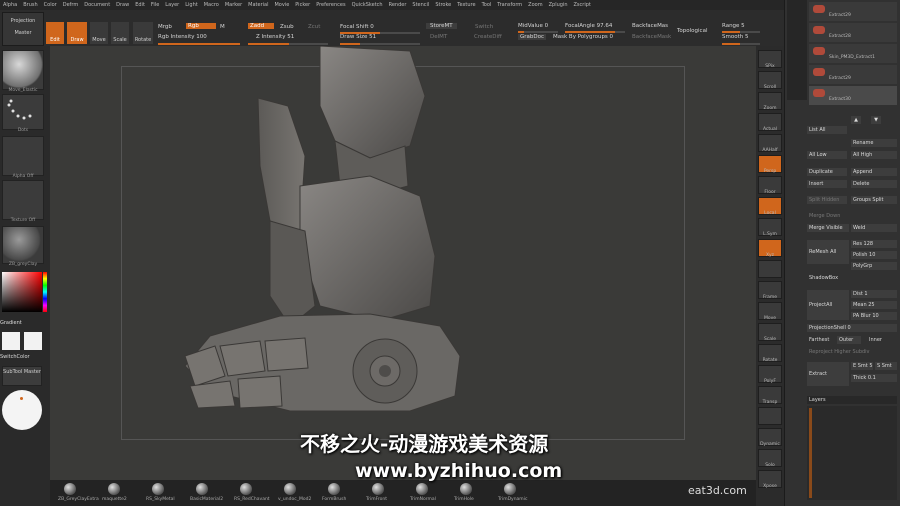  I want to click on mask-by-polygroups-slider: Mask By Polygroups 0, so click(583, 37).